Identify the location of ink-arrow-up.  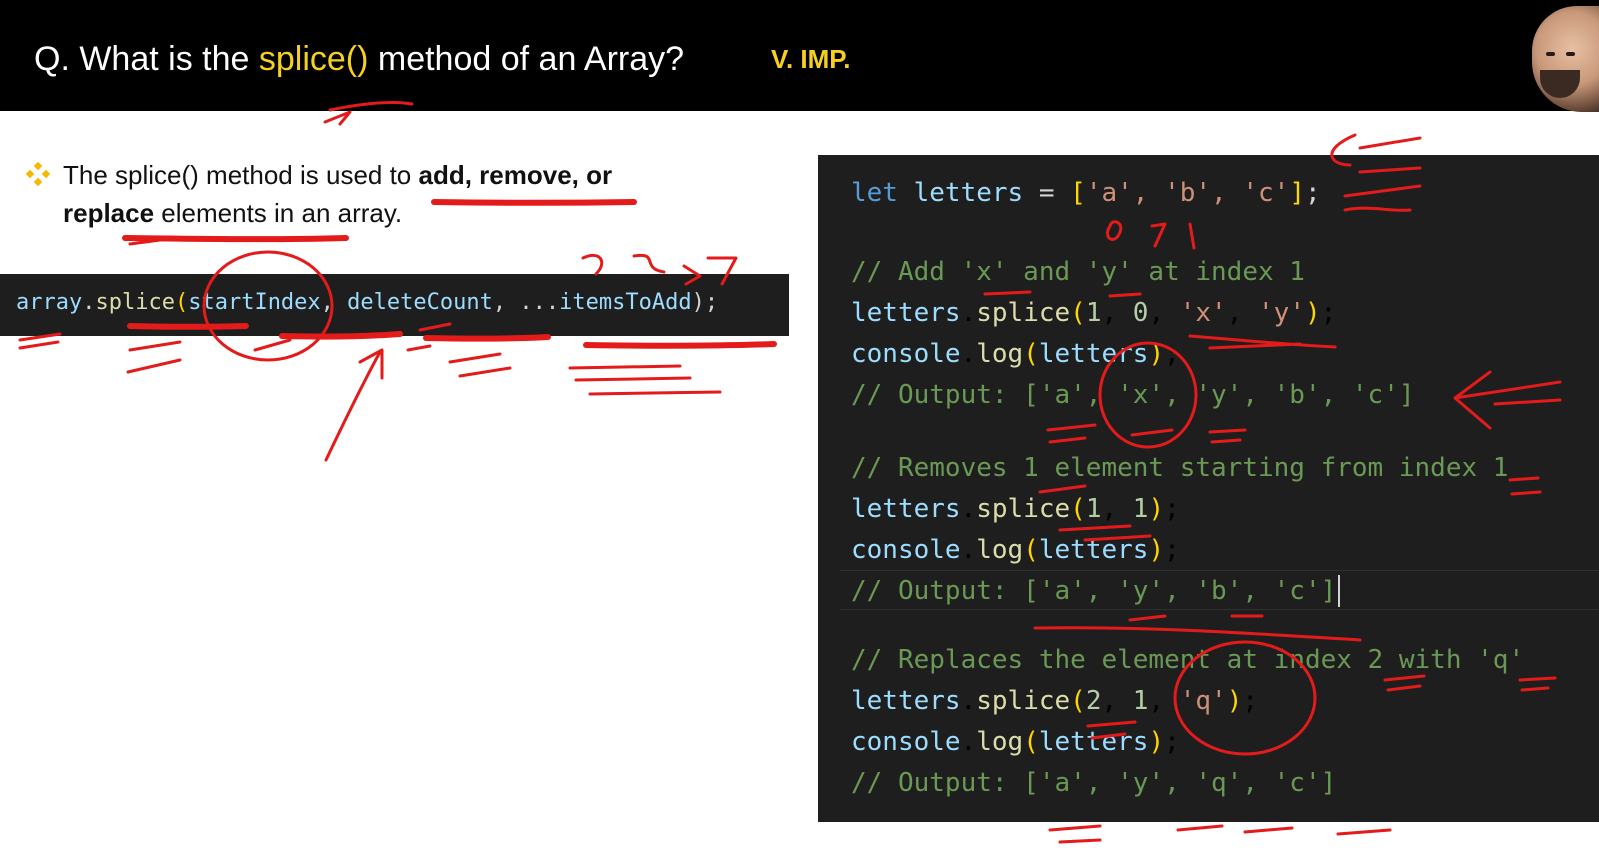
(354, 405).